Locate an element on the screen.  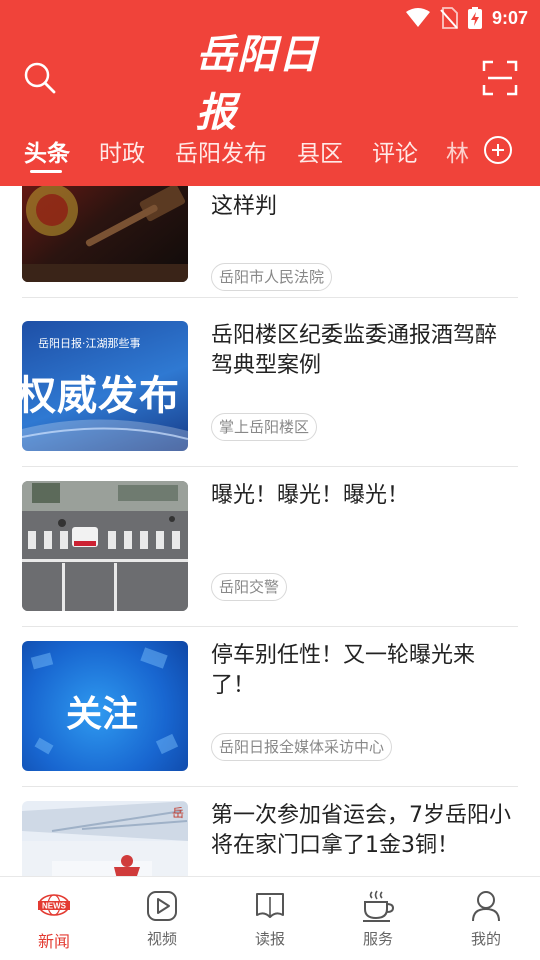
article-source-tag: 掌上岳阳楼区 is located at coordinates (264, 427).